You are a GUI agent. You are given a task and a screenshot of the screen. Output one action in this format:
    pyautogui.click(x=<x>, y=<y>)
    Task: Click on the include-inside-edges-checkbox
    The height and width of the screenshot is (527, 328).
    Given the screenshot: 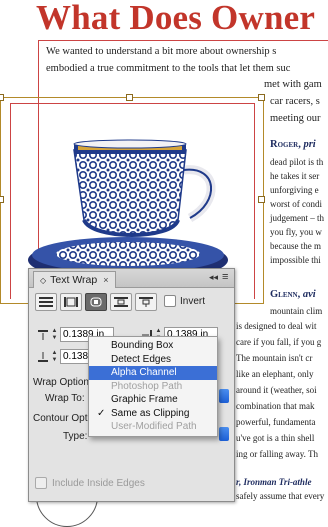 What is the action you would take?
    pyautogui.click(x=41, y=483)
    